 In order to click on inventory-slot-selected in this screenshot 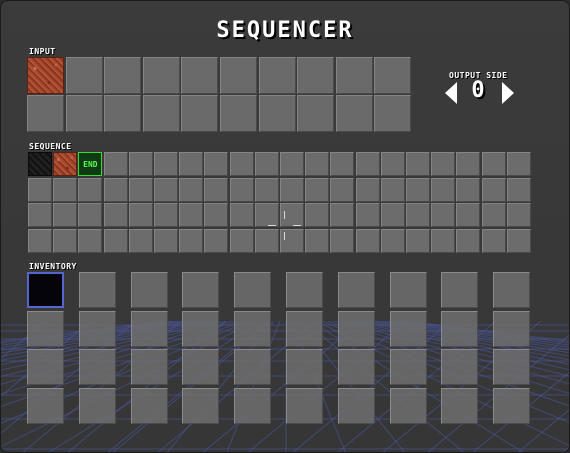, I will do `click(45, 290)`.